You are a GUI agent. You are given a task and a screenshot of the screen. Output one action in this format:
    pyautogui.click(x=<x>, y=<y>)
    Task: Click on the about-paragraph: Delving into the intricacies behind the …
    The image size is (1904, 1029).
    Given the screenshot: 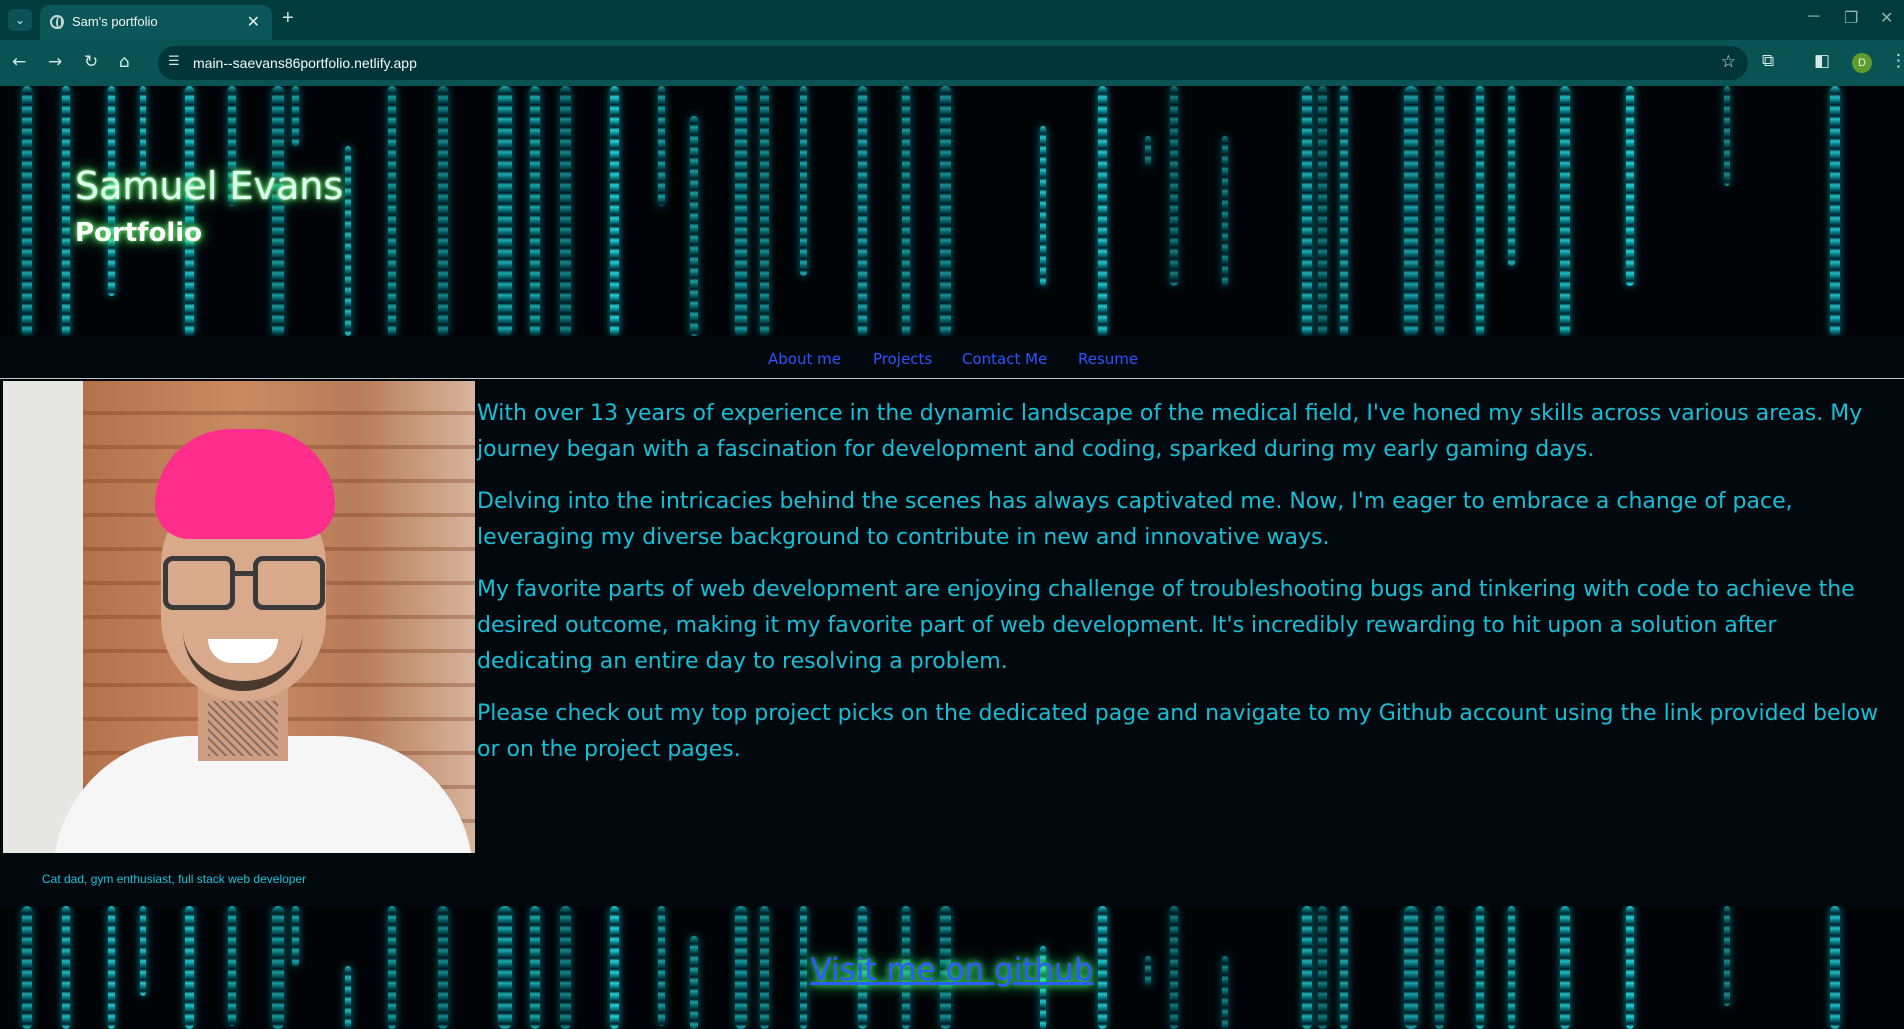 What is the action you would take?
    pyautogui.click(x=1135, y=519)
    